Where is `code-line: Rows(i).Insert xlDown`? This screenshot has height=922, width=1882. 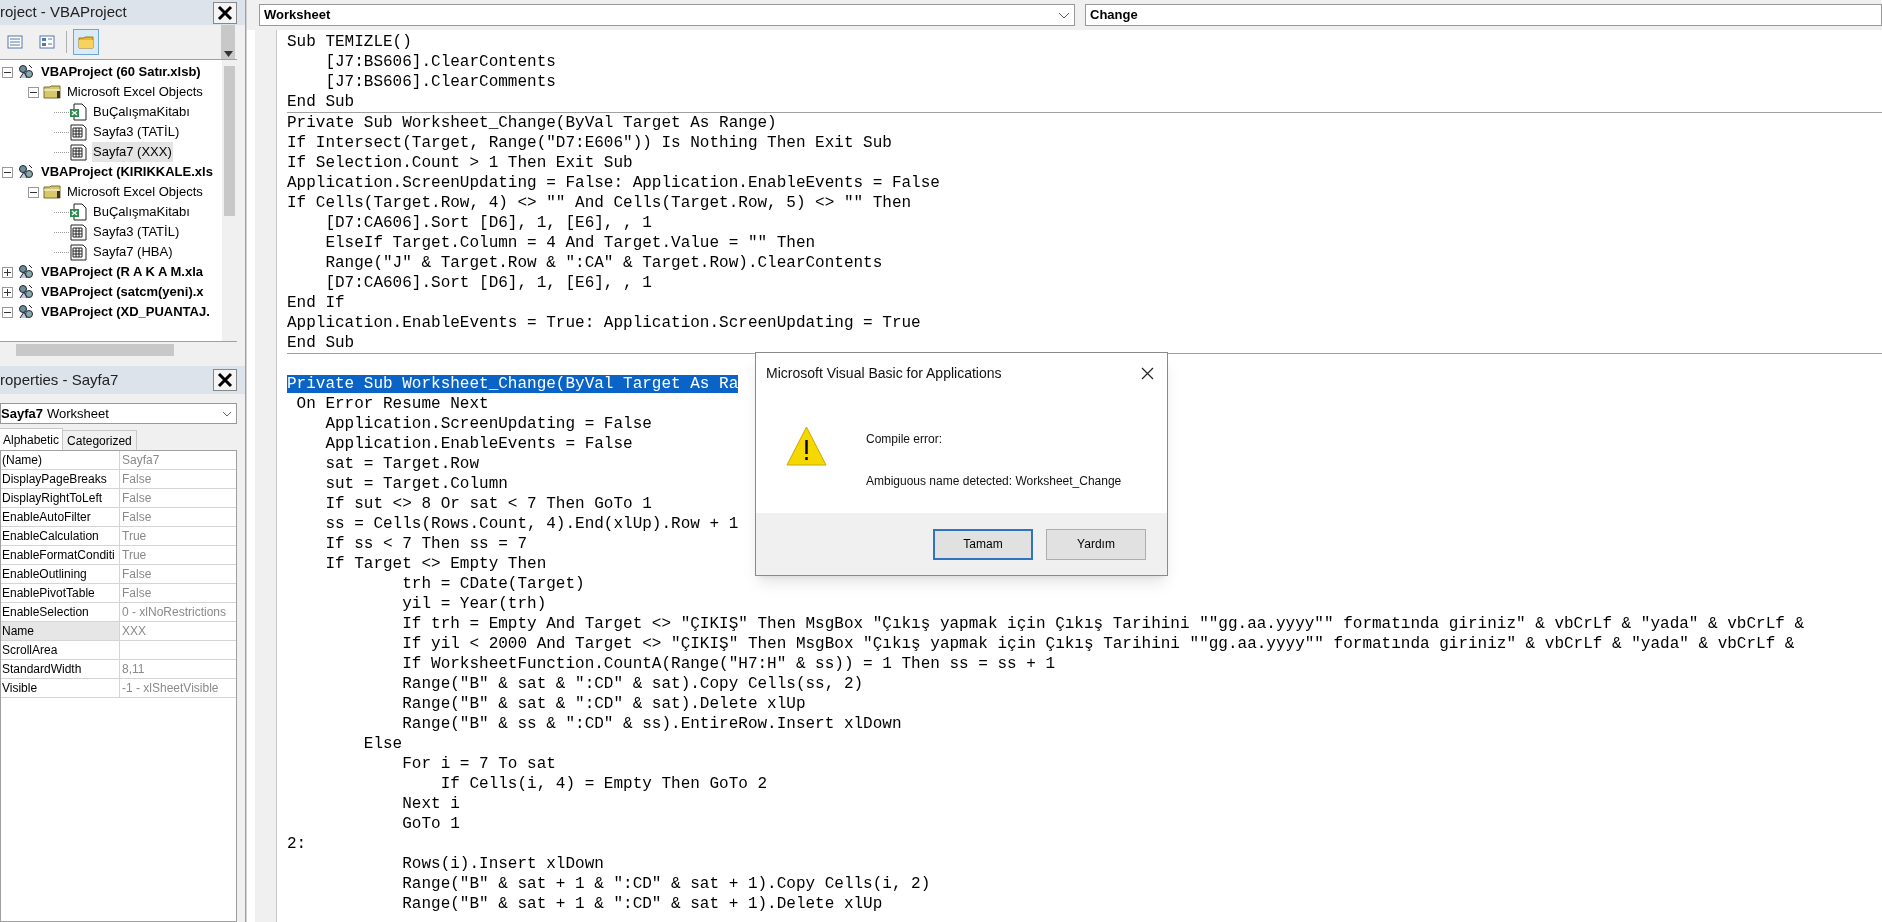
code-line: Rows(i).Insert xlDown is located at coordinates (502, 864).